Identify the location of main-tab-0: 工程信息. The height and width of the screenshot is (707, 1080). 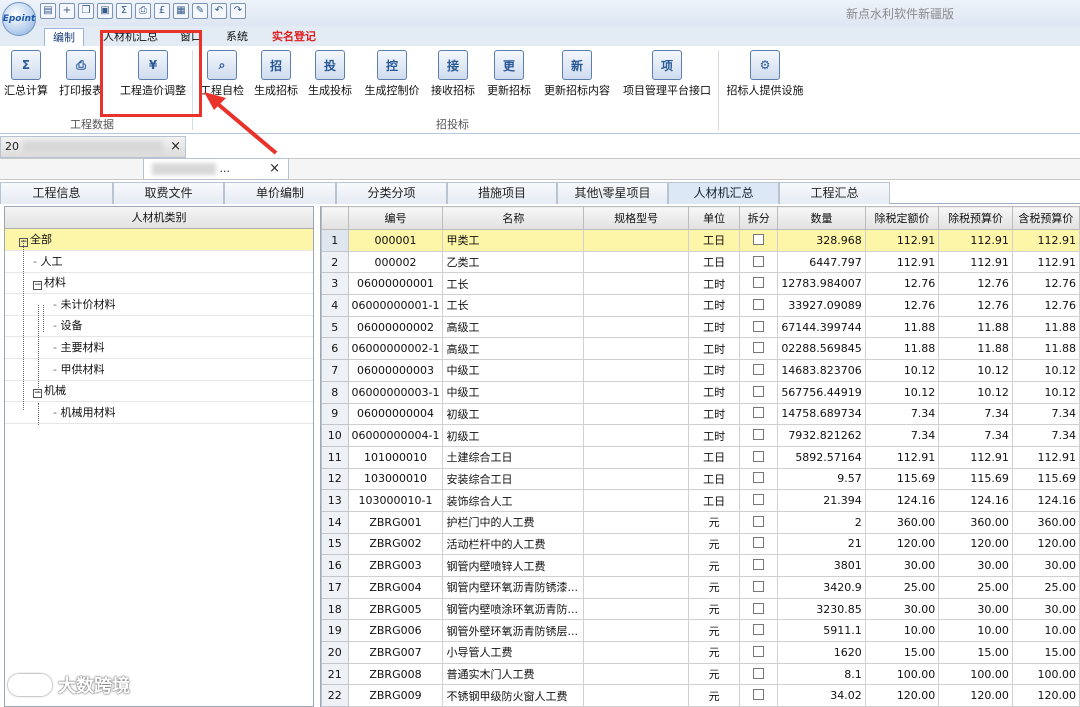
(56, 193).